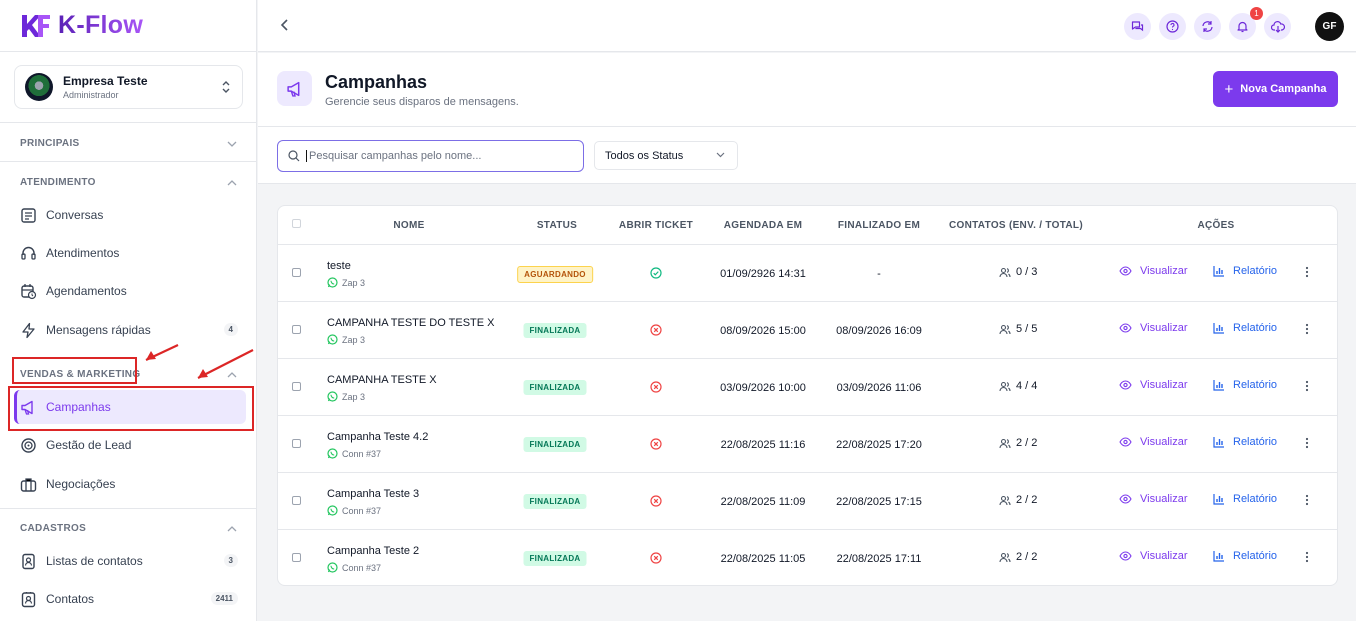 The image size is (1356, 621). Describe the element at coordinates (1207, 26) in the screenshot. I see `refresh-button` at that location.